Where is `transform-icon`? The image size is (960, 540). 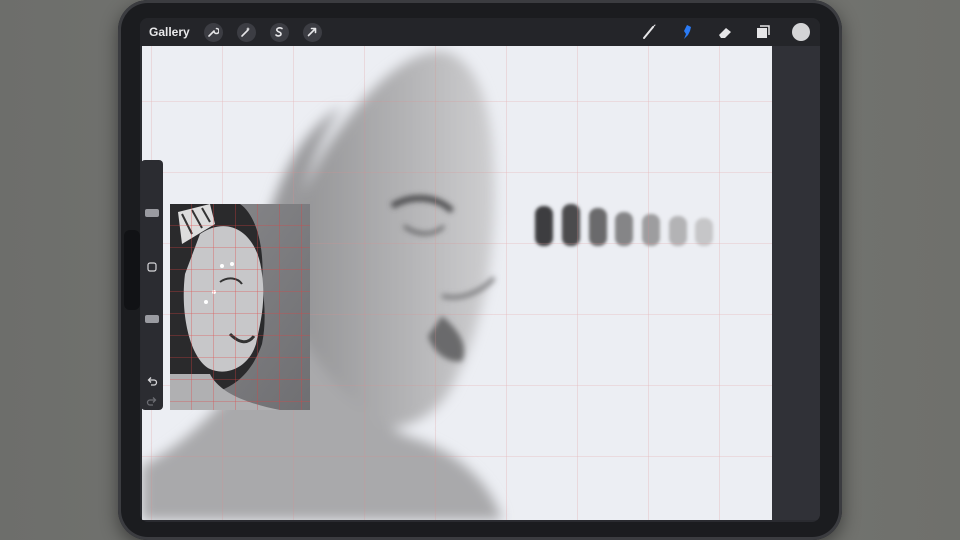 transform-icon is located at coordinates (312, 32).